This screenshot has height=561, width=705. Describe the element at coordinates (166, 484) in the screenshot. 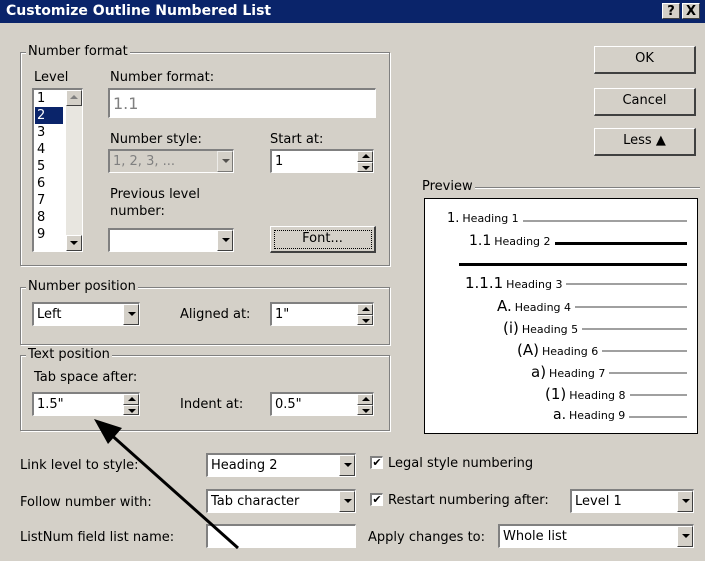

I see `annotation-arrow-icon` at that location.